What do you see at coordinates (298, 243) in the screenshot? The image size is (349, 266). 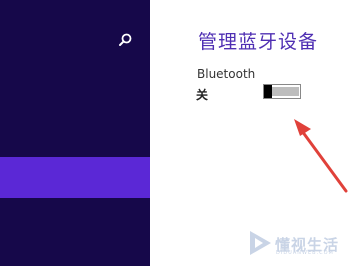 I see `watermark: 懂视生活 DIDUANWEB.COM` at bounding box center [298, 243].